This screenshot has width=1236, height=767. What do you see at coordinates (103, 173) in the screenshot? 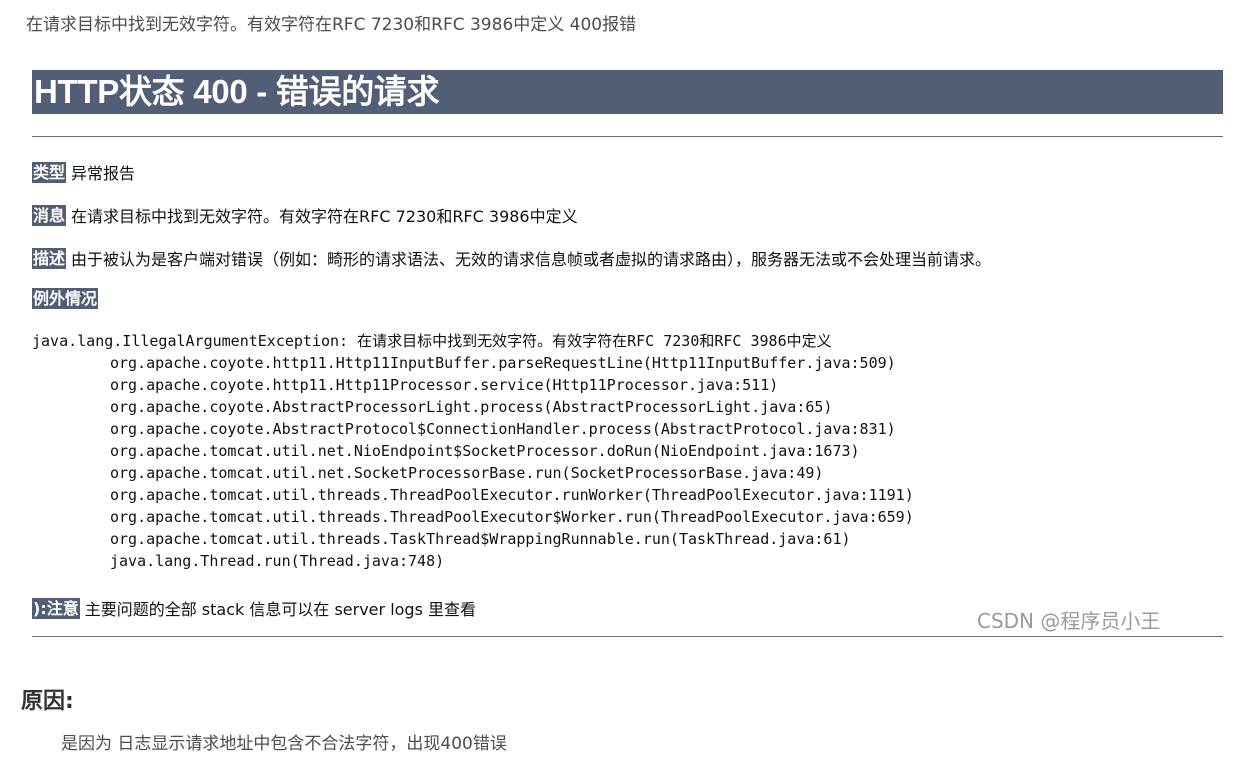
I see `type-value: 异常报告` at bounding box center [103, 173].